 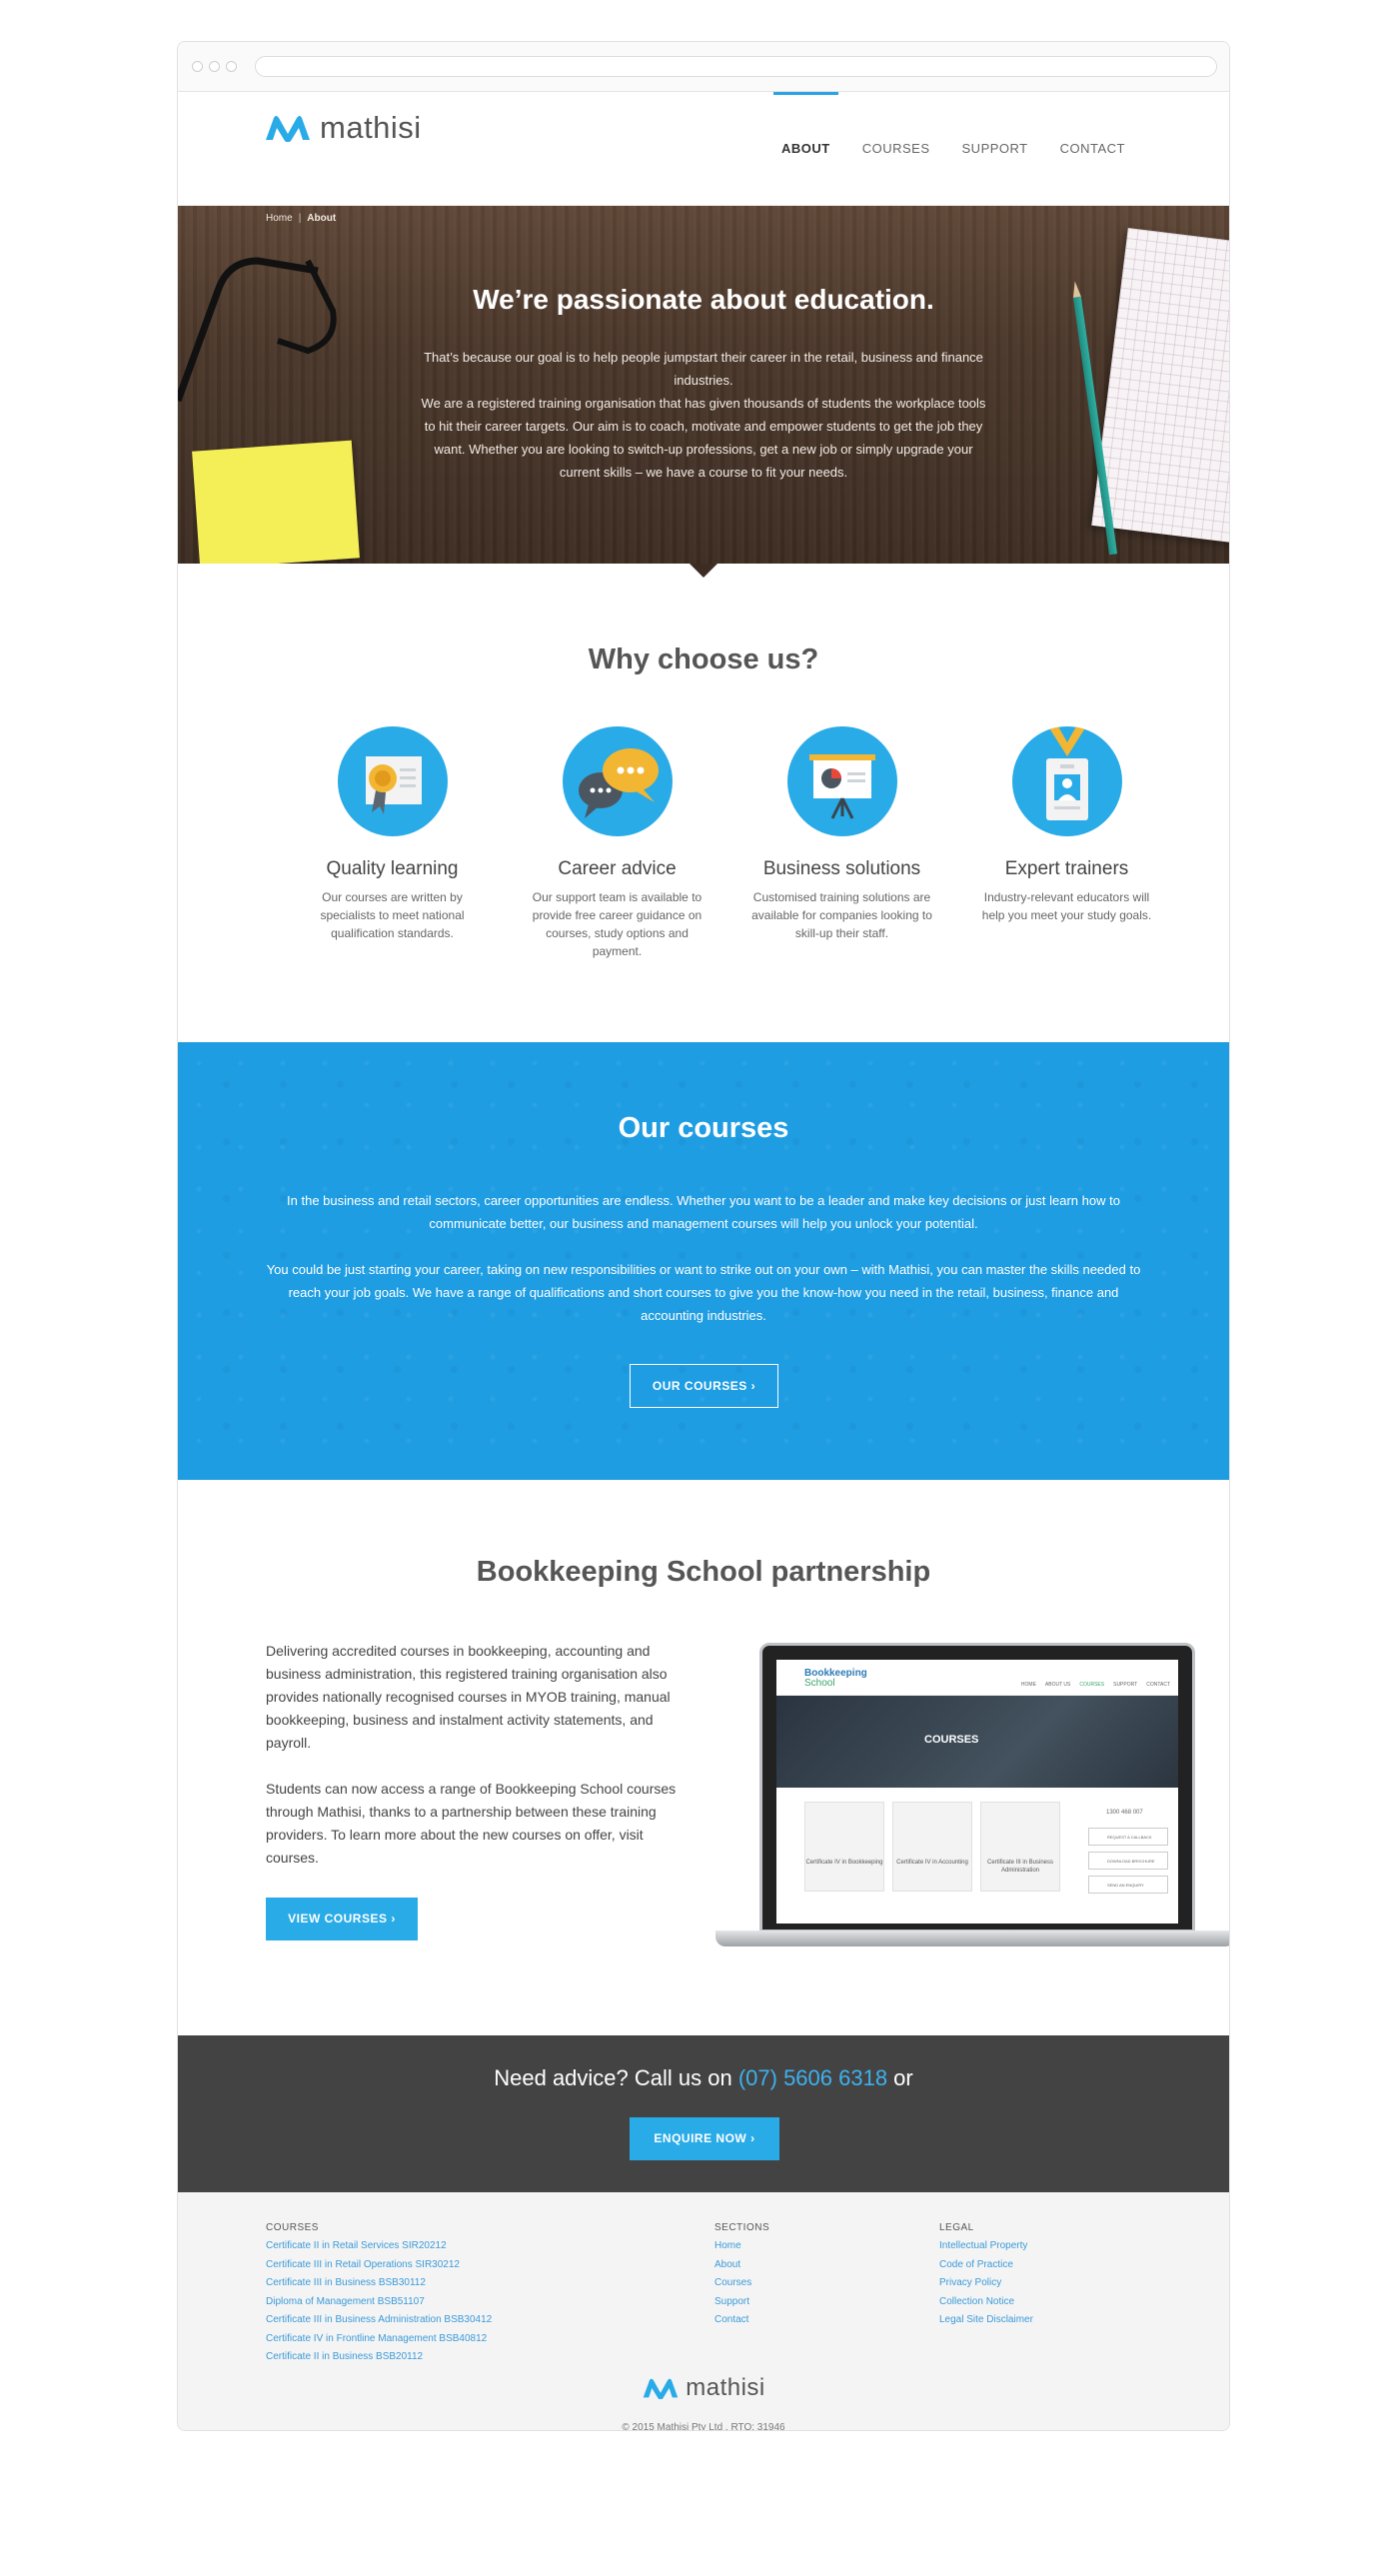 What do you see at coordinates (986, 2302) in the screenshot?
I see `footer-legal-link: Collection Notice` at bounding box center [986, 2302].